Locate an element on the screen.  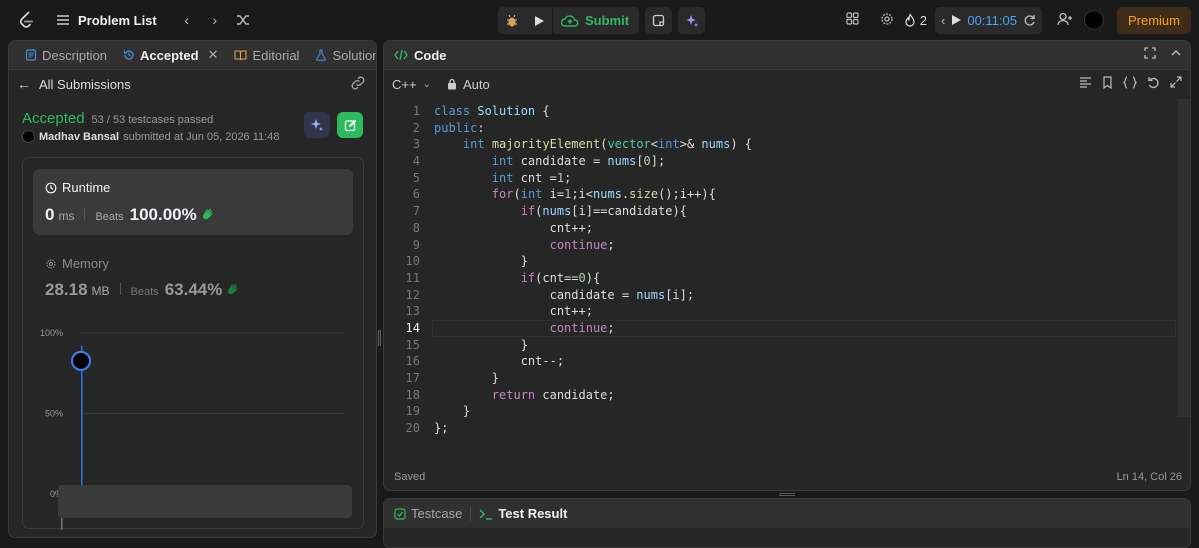
submit-button: Submit is located at coordinates (595, 20).